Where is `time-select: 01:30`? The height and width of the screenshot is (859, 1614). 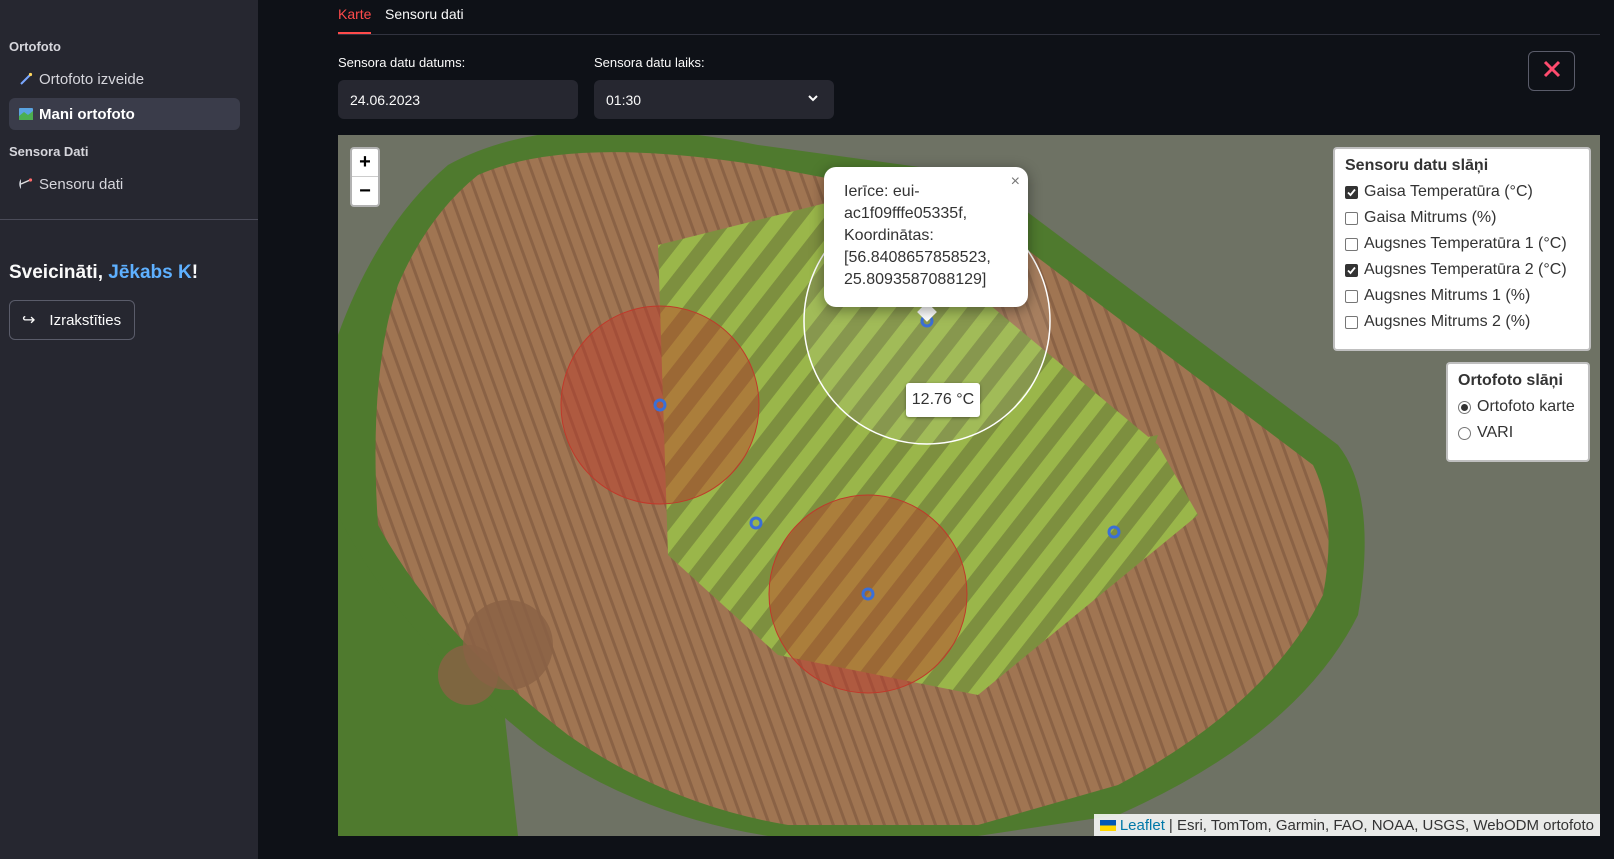 time-select: 01:30 is located at coordinates (714, 99).